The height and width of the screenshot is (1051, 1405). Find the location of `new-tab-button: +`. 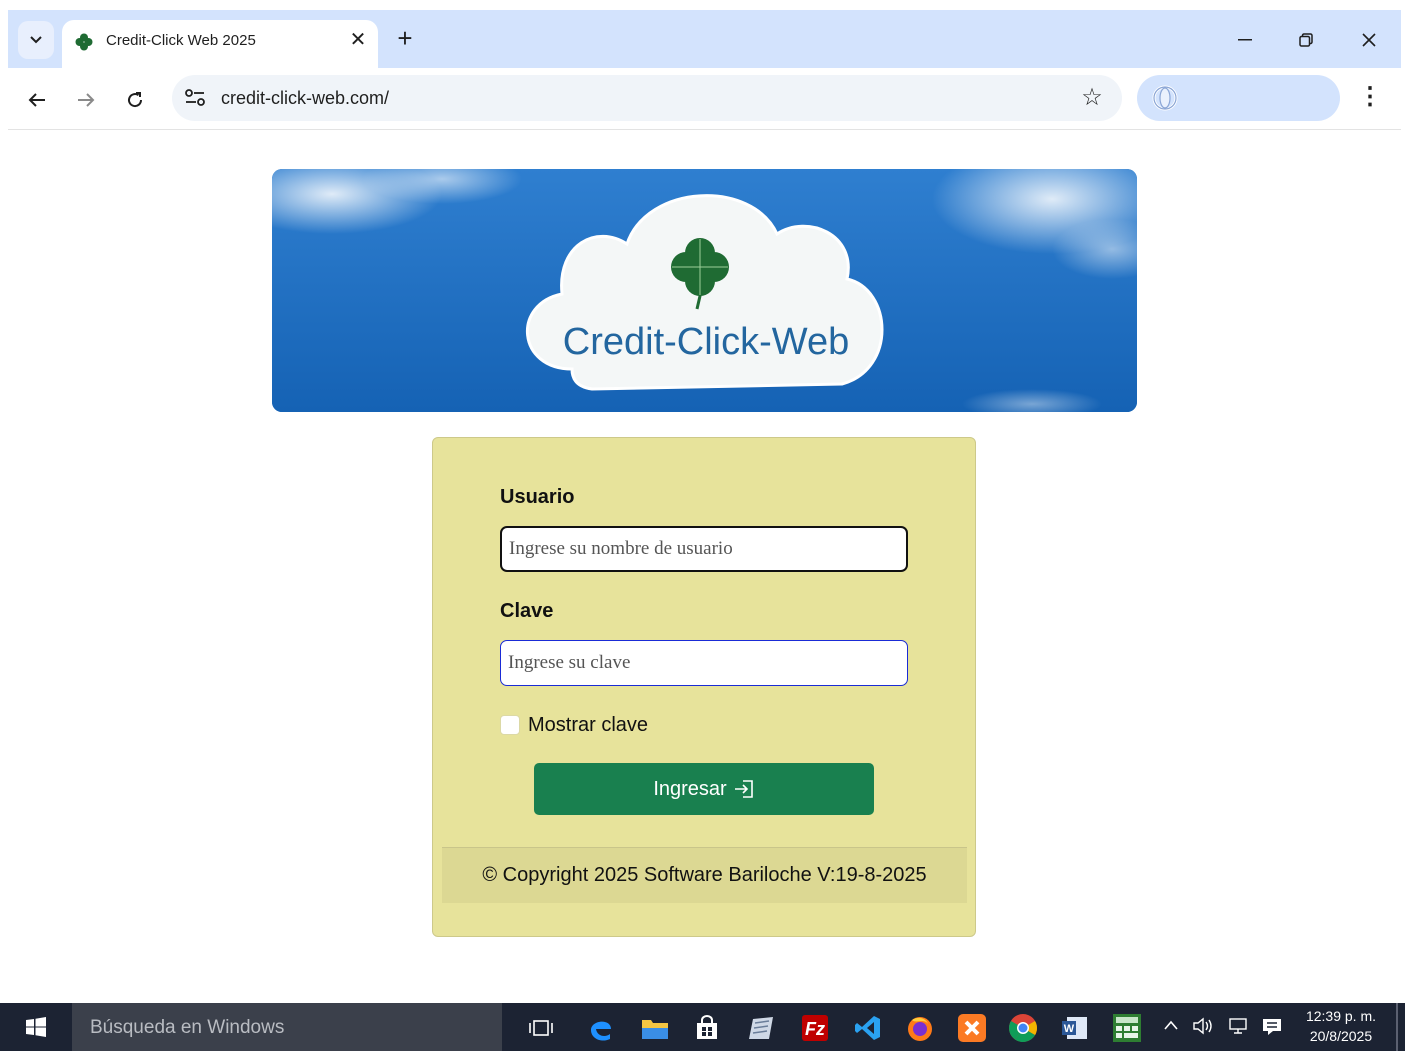

new-tab-button: + is located at coordinates (405, 39).